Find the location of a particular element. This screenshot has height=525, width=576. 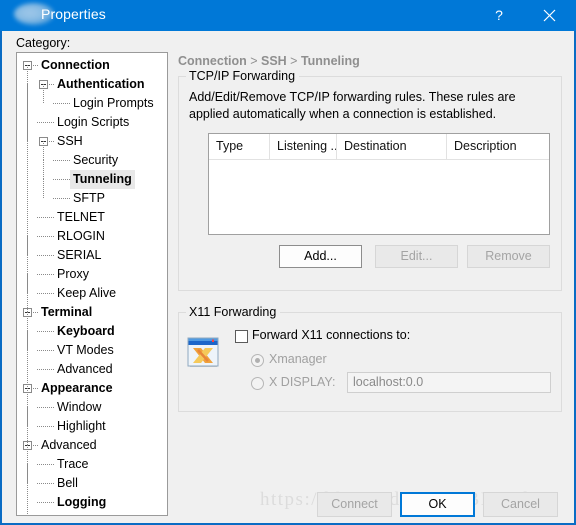

tree-item-label: File Transfer is located at coordinates (78, 513).